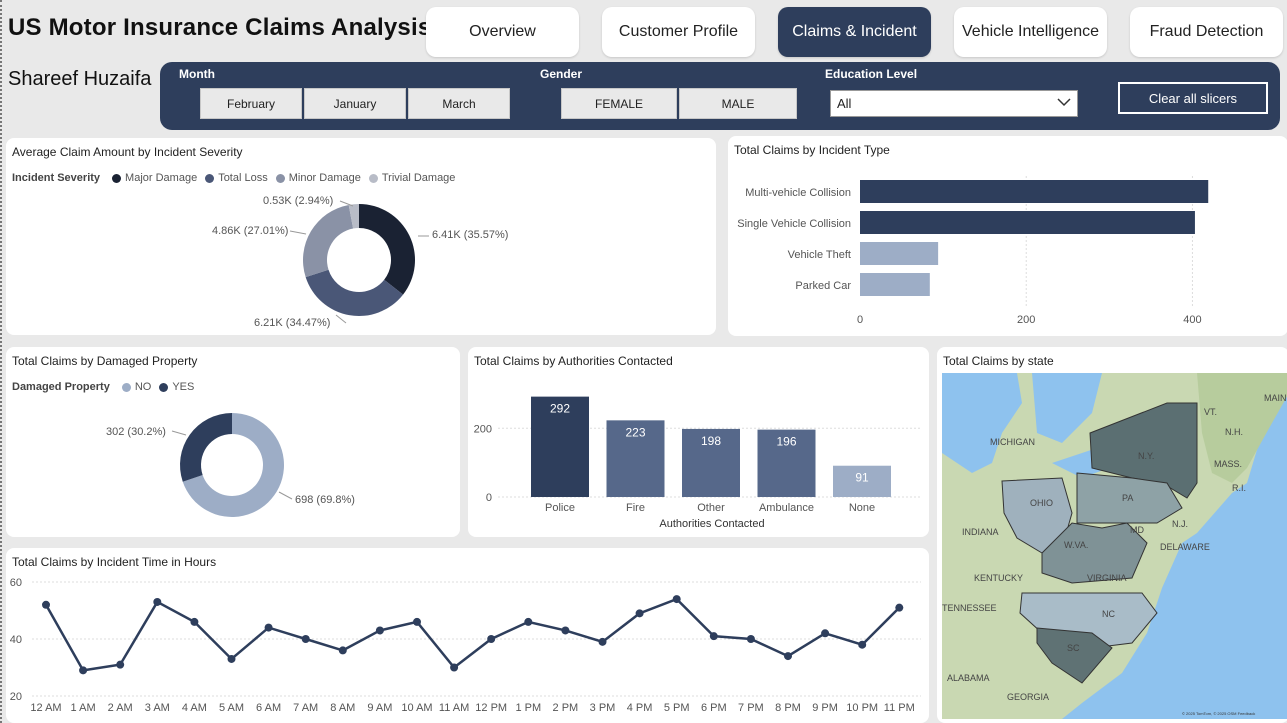  What do you see at coordinates (502, 32) in the screenshot?
I see `tab-overview: Overview` at bounding box center [502, 32].